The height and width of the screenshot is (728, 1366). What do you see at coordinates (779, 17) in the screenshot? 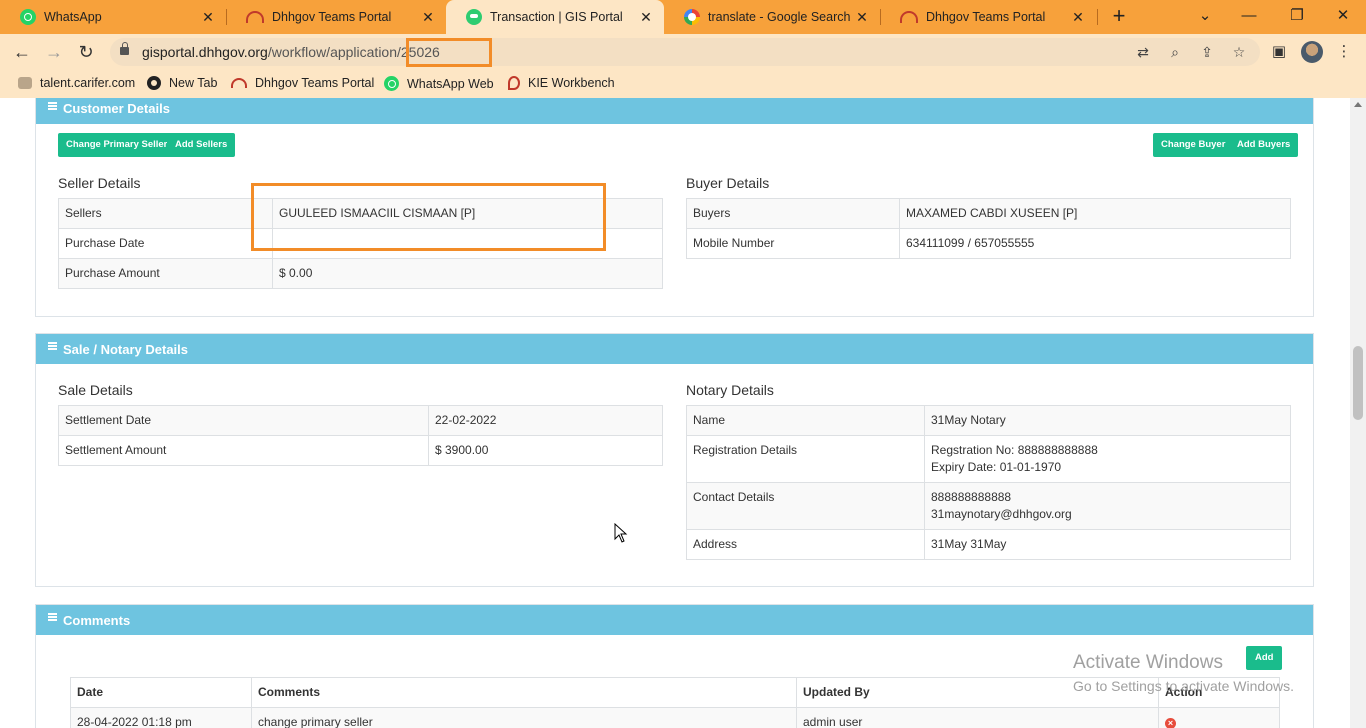
I see `tab-title: translate - Google Search` at bounding box center [779, 17].